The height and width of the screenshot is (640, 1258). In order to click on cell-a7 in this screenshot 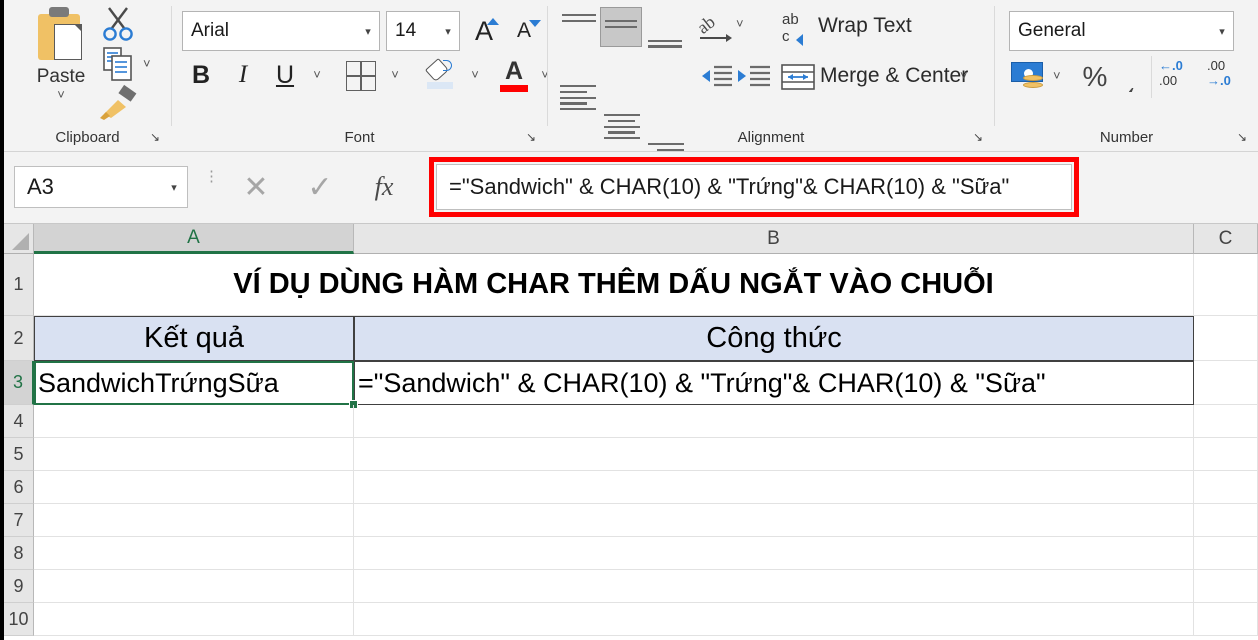, I will do `click(194, 520)`.